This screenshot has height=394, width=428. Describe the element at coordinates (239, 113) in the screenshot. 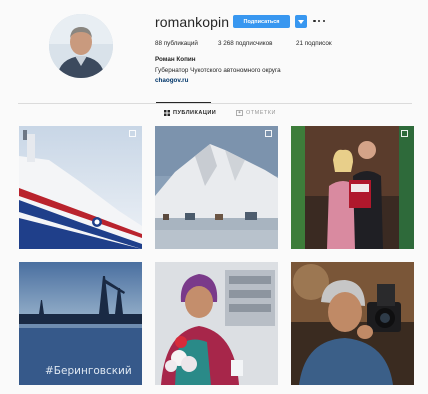

I see `tag-icon` at that location.